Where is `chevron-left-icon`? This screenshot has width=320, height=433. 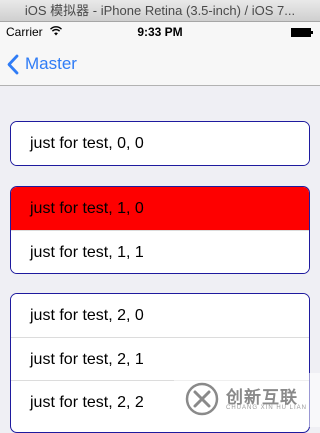 chevron-left-icon is located at coordinates (13, 64).